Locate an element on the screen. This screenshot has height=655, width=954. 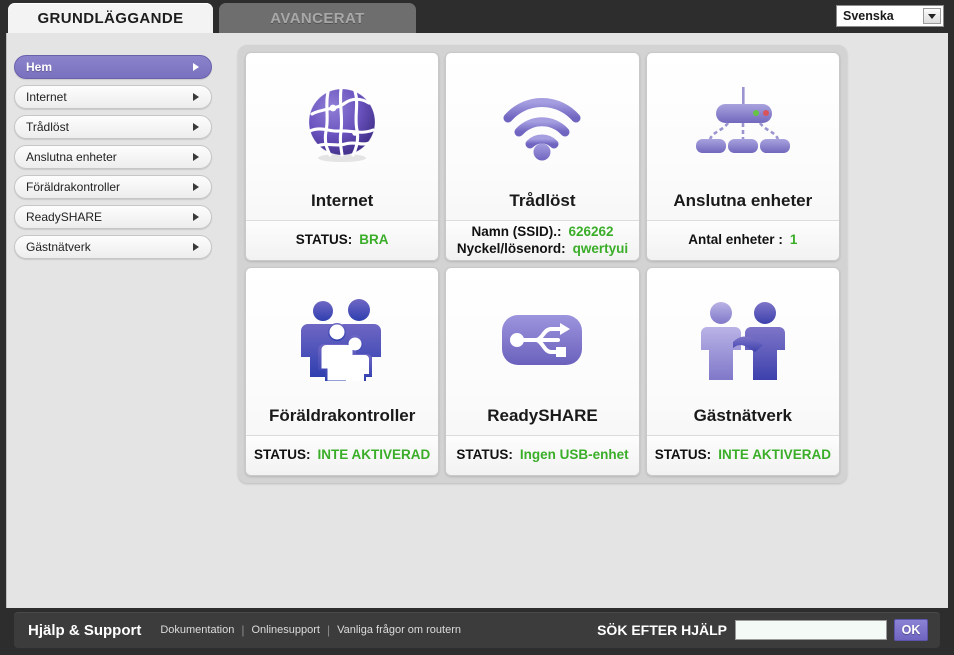
tab-avancerat-label: AVANCERAT is located at coordinates (317, 18).